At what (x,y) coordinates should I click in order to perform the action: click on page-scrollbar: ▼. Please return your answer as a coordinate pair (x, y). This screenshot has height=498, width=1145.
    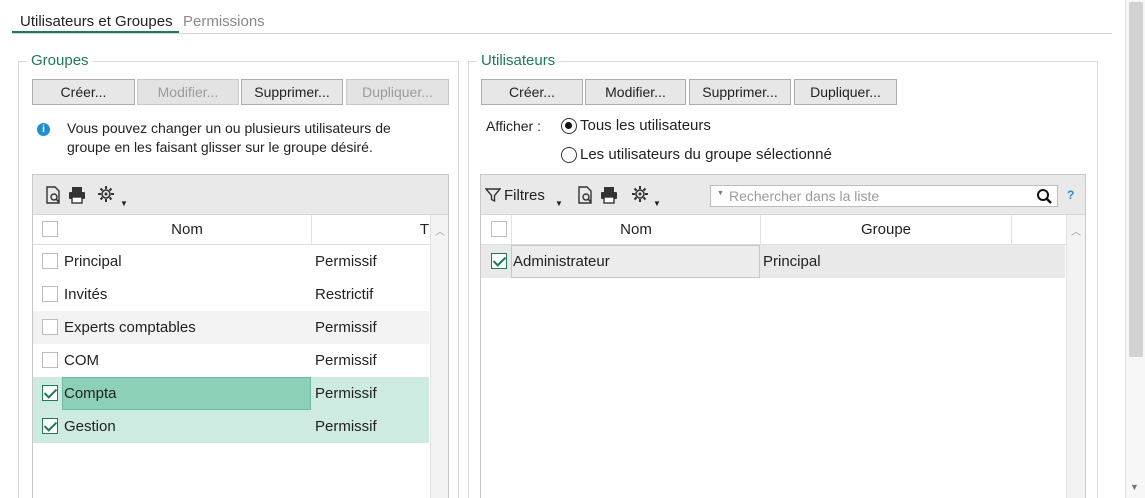
    Looking at the image, I should click on (1135, 249).